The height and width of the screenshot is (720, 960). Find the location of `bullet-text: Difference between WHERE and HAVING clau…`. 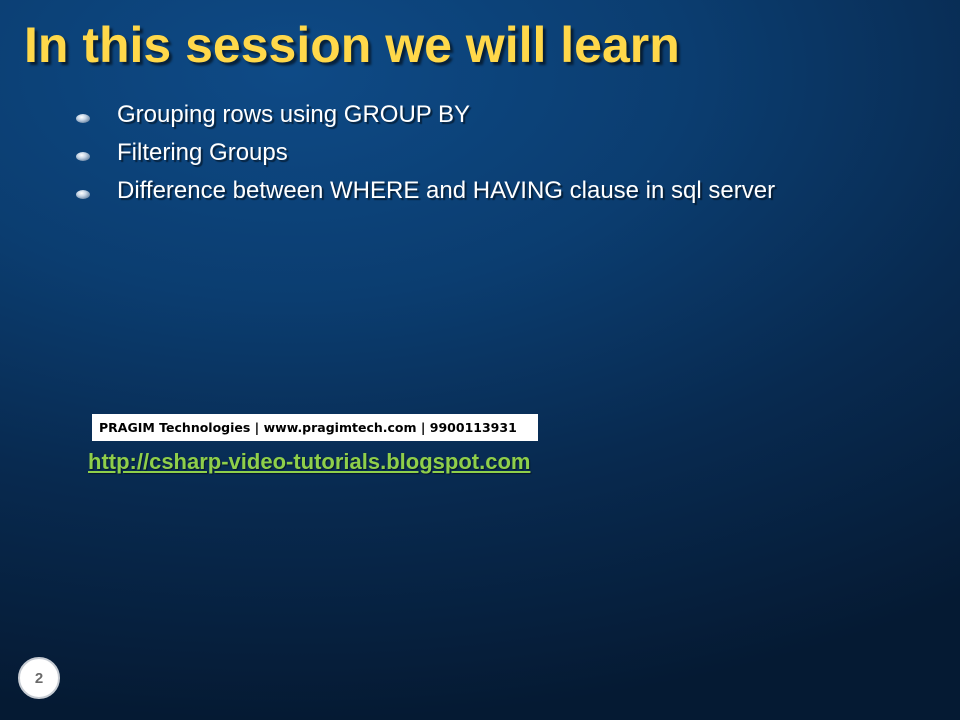

bullet-text: Difference between WHERE and HAVING clau… is located at coordinates (446, 190).